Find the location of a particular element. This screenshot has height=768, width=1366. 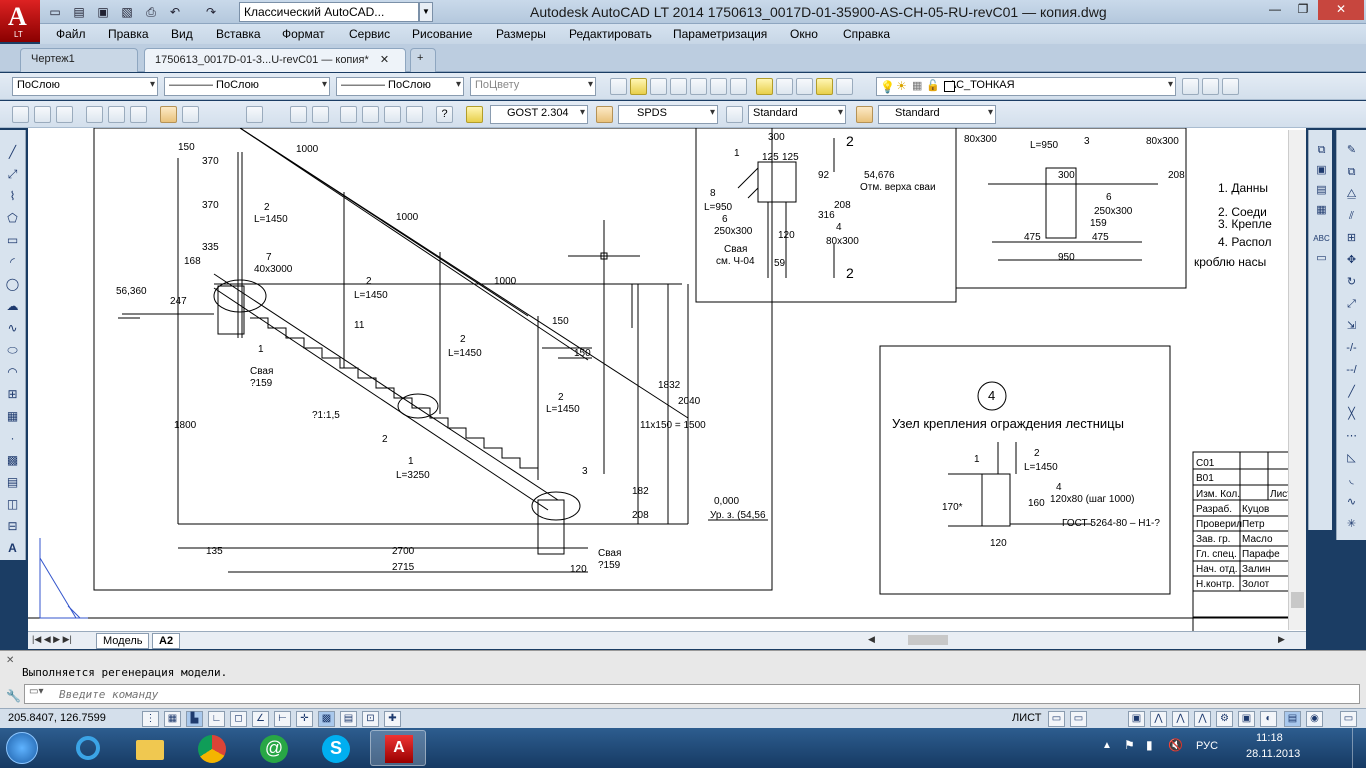

show-desktop-button is located at coordinates (1359, 748).